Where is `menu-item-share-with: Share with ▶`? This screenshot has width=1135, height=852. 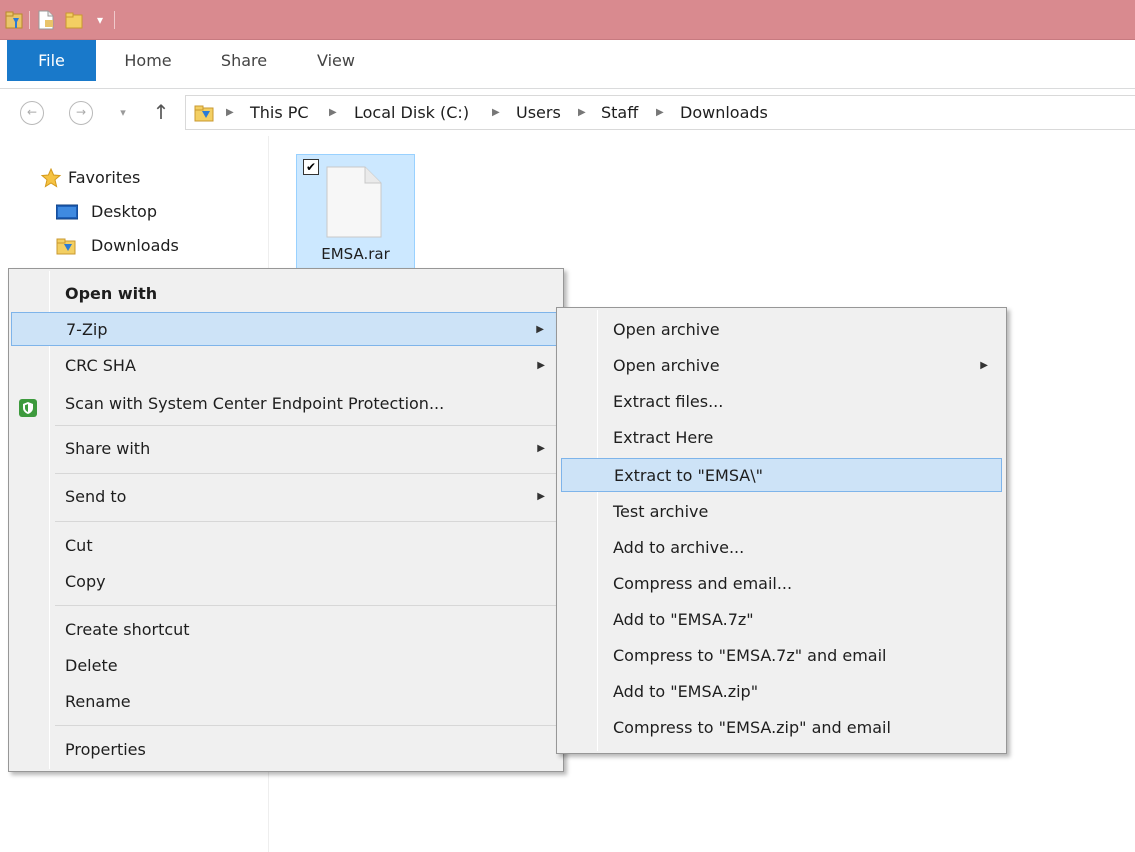
menu-item-share-with: Share with ▶ is located at coordinates (286, 449).